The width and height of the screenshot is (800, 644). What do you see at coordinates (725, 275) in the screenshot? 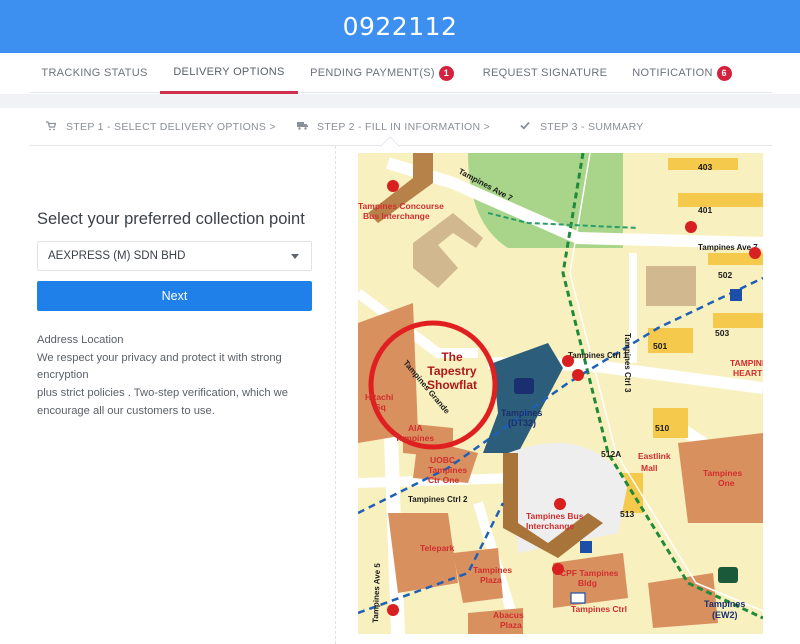
I see `map-block-number: 502` at bounding box center [725, 275].